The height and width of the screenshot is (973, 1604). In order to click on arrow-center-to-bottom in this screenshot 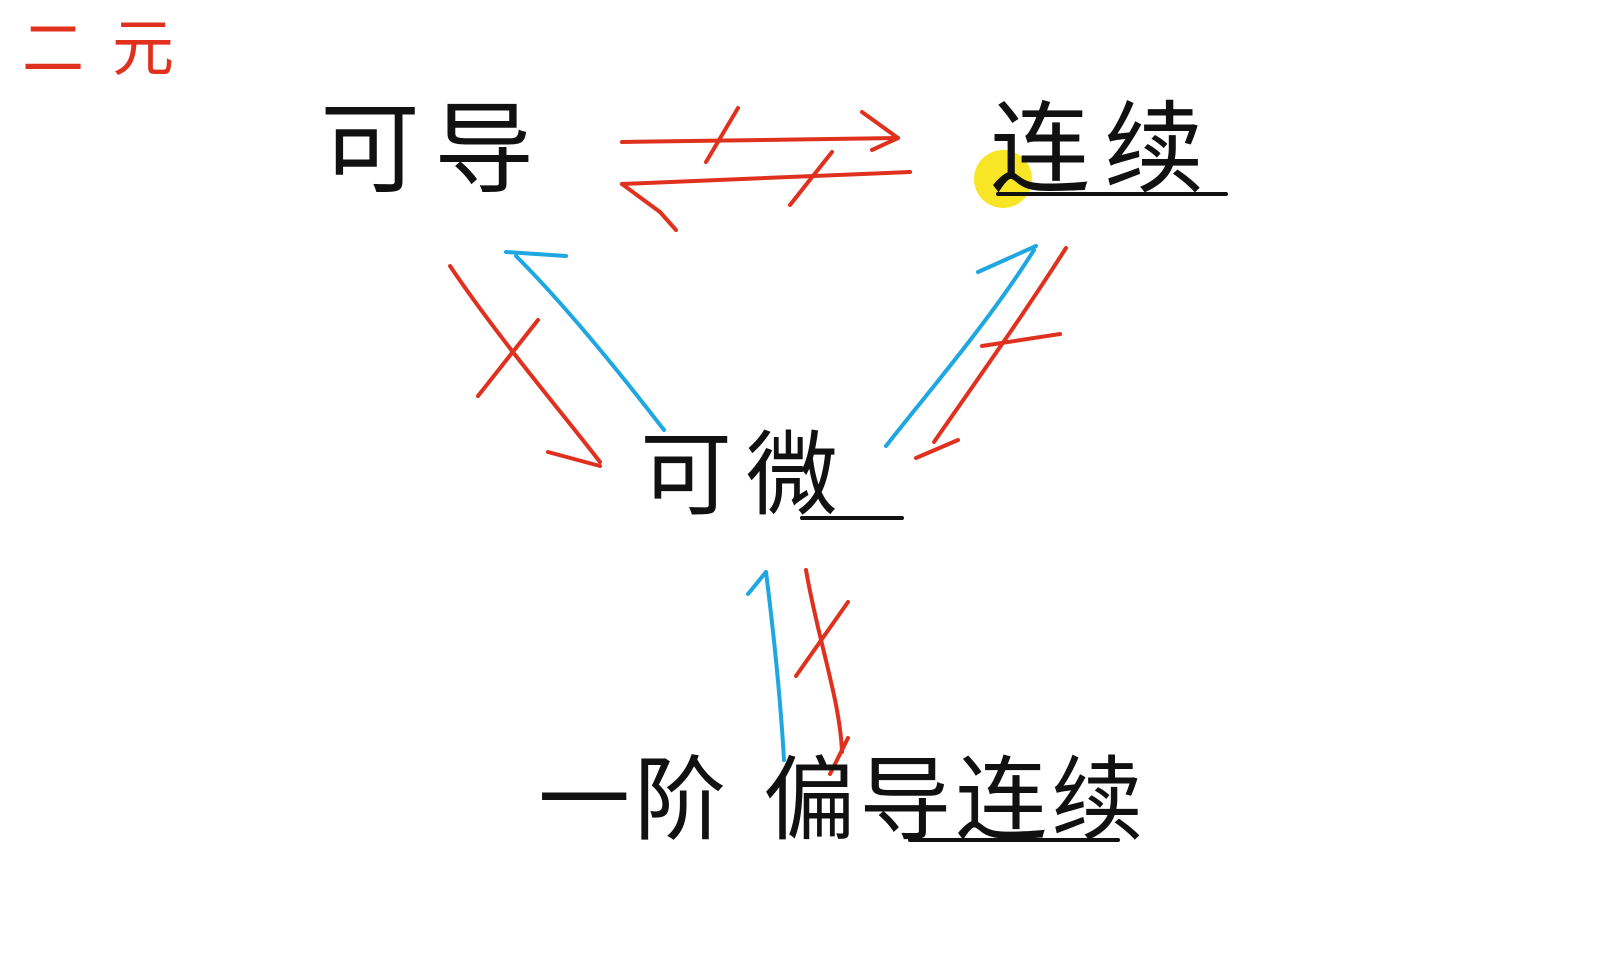, I will do `click(822, 672)`.